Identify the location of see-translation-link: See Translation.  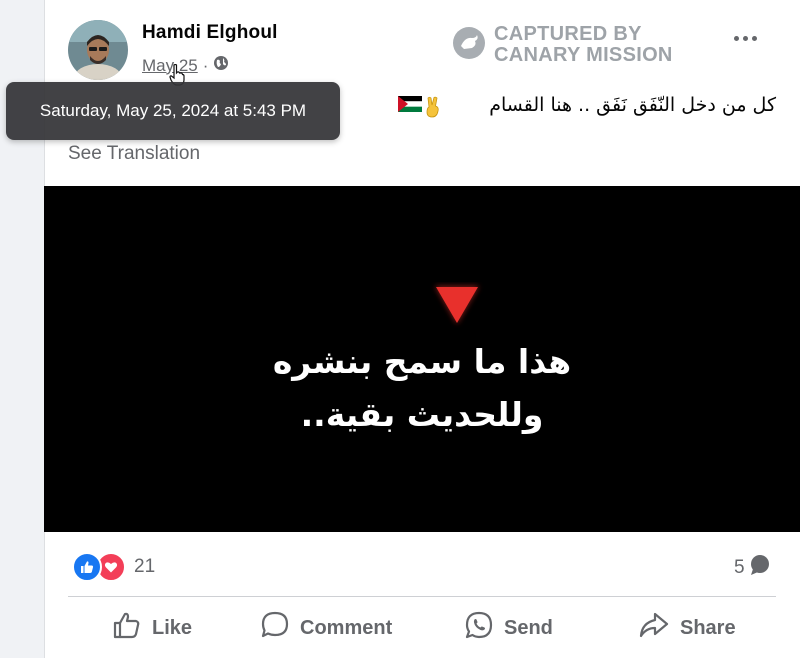
(134, 154).